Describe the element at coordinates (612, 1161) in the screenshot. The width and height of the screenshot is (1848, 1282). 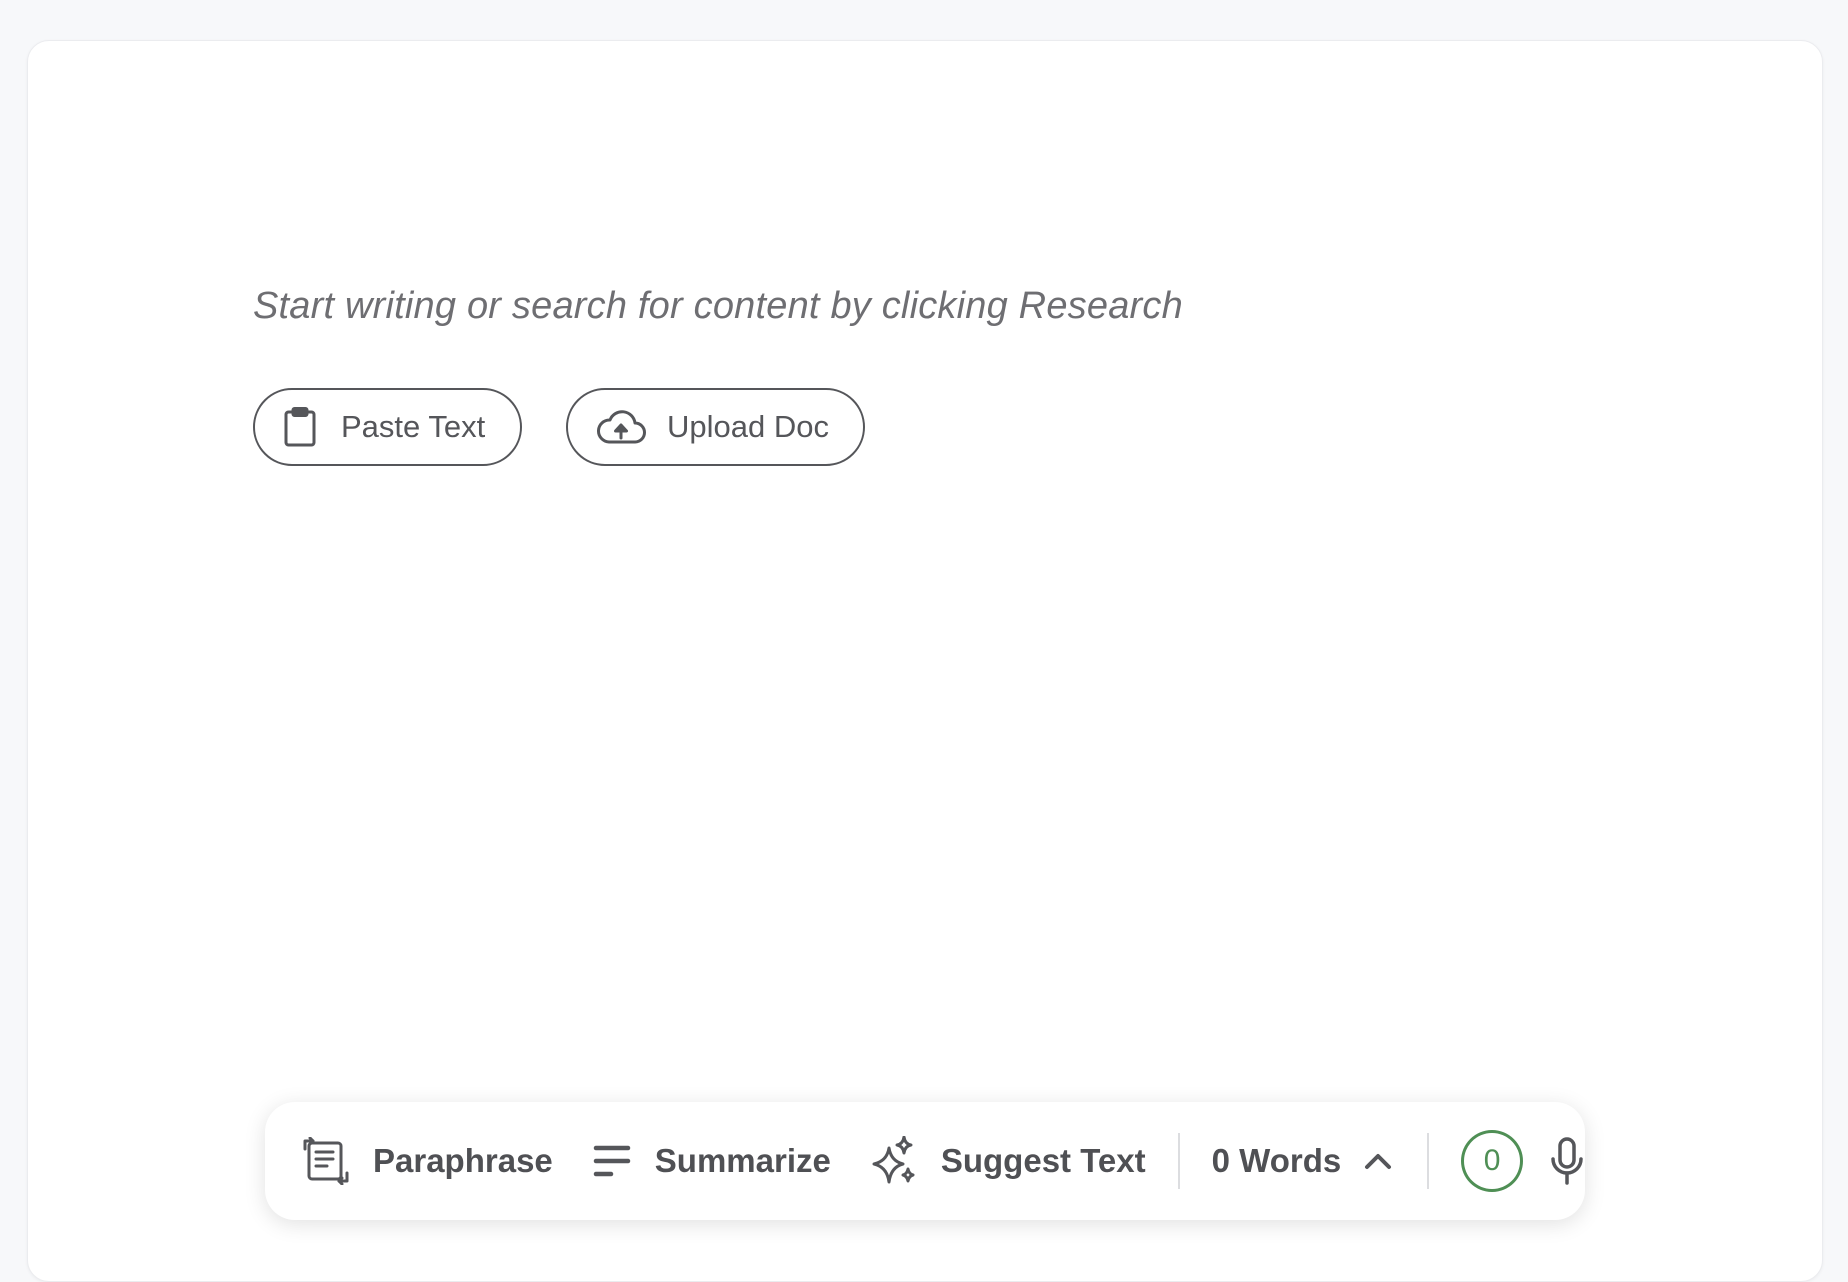
I see `lines-icon` at that location.